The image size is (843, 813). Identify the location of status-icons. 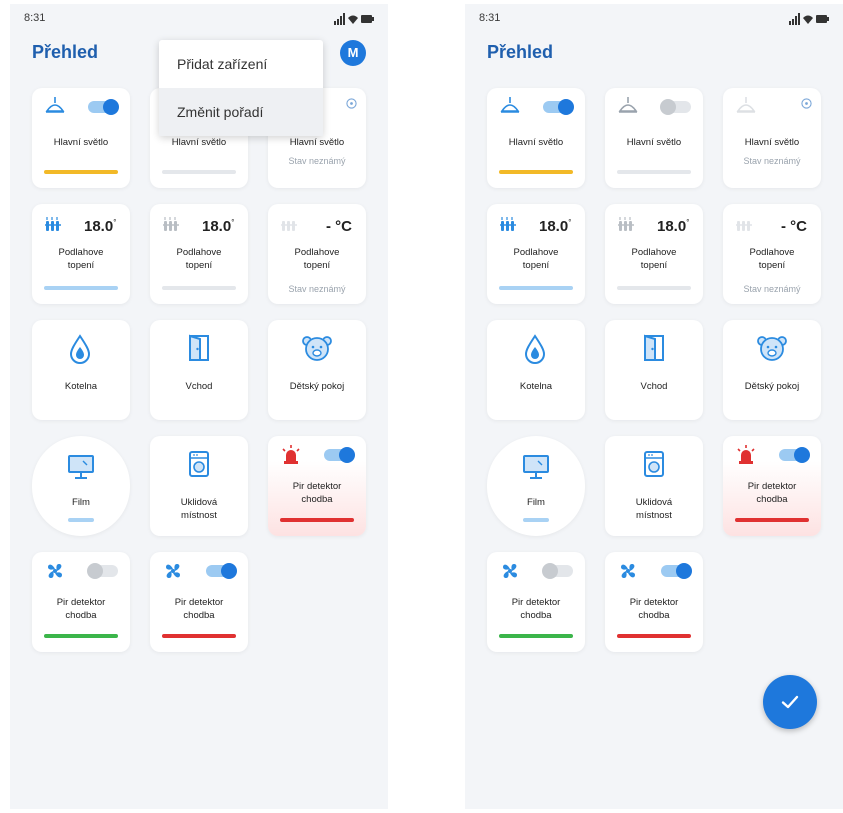
(354, 19).